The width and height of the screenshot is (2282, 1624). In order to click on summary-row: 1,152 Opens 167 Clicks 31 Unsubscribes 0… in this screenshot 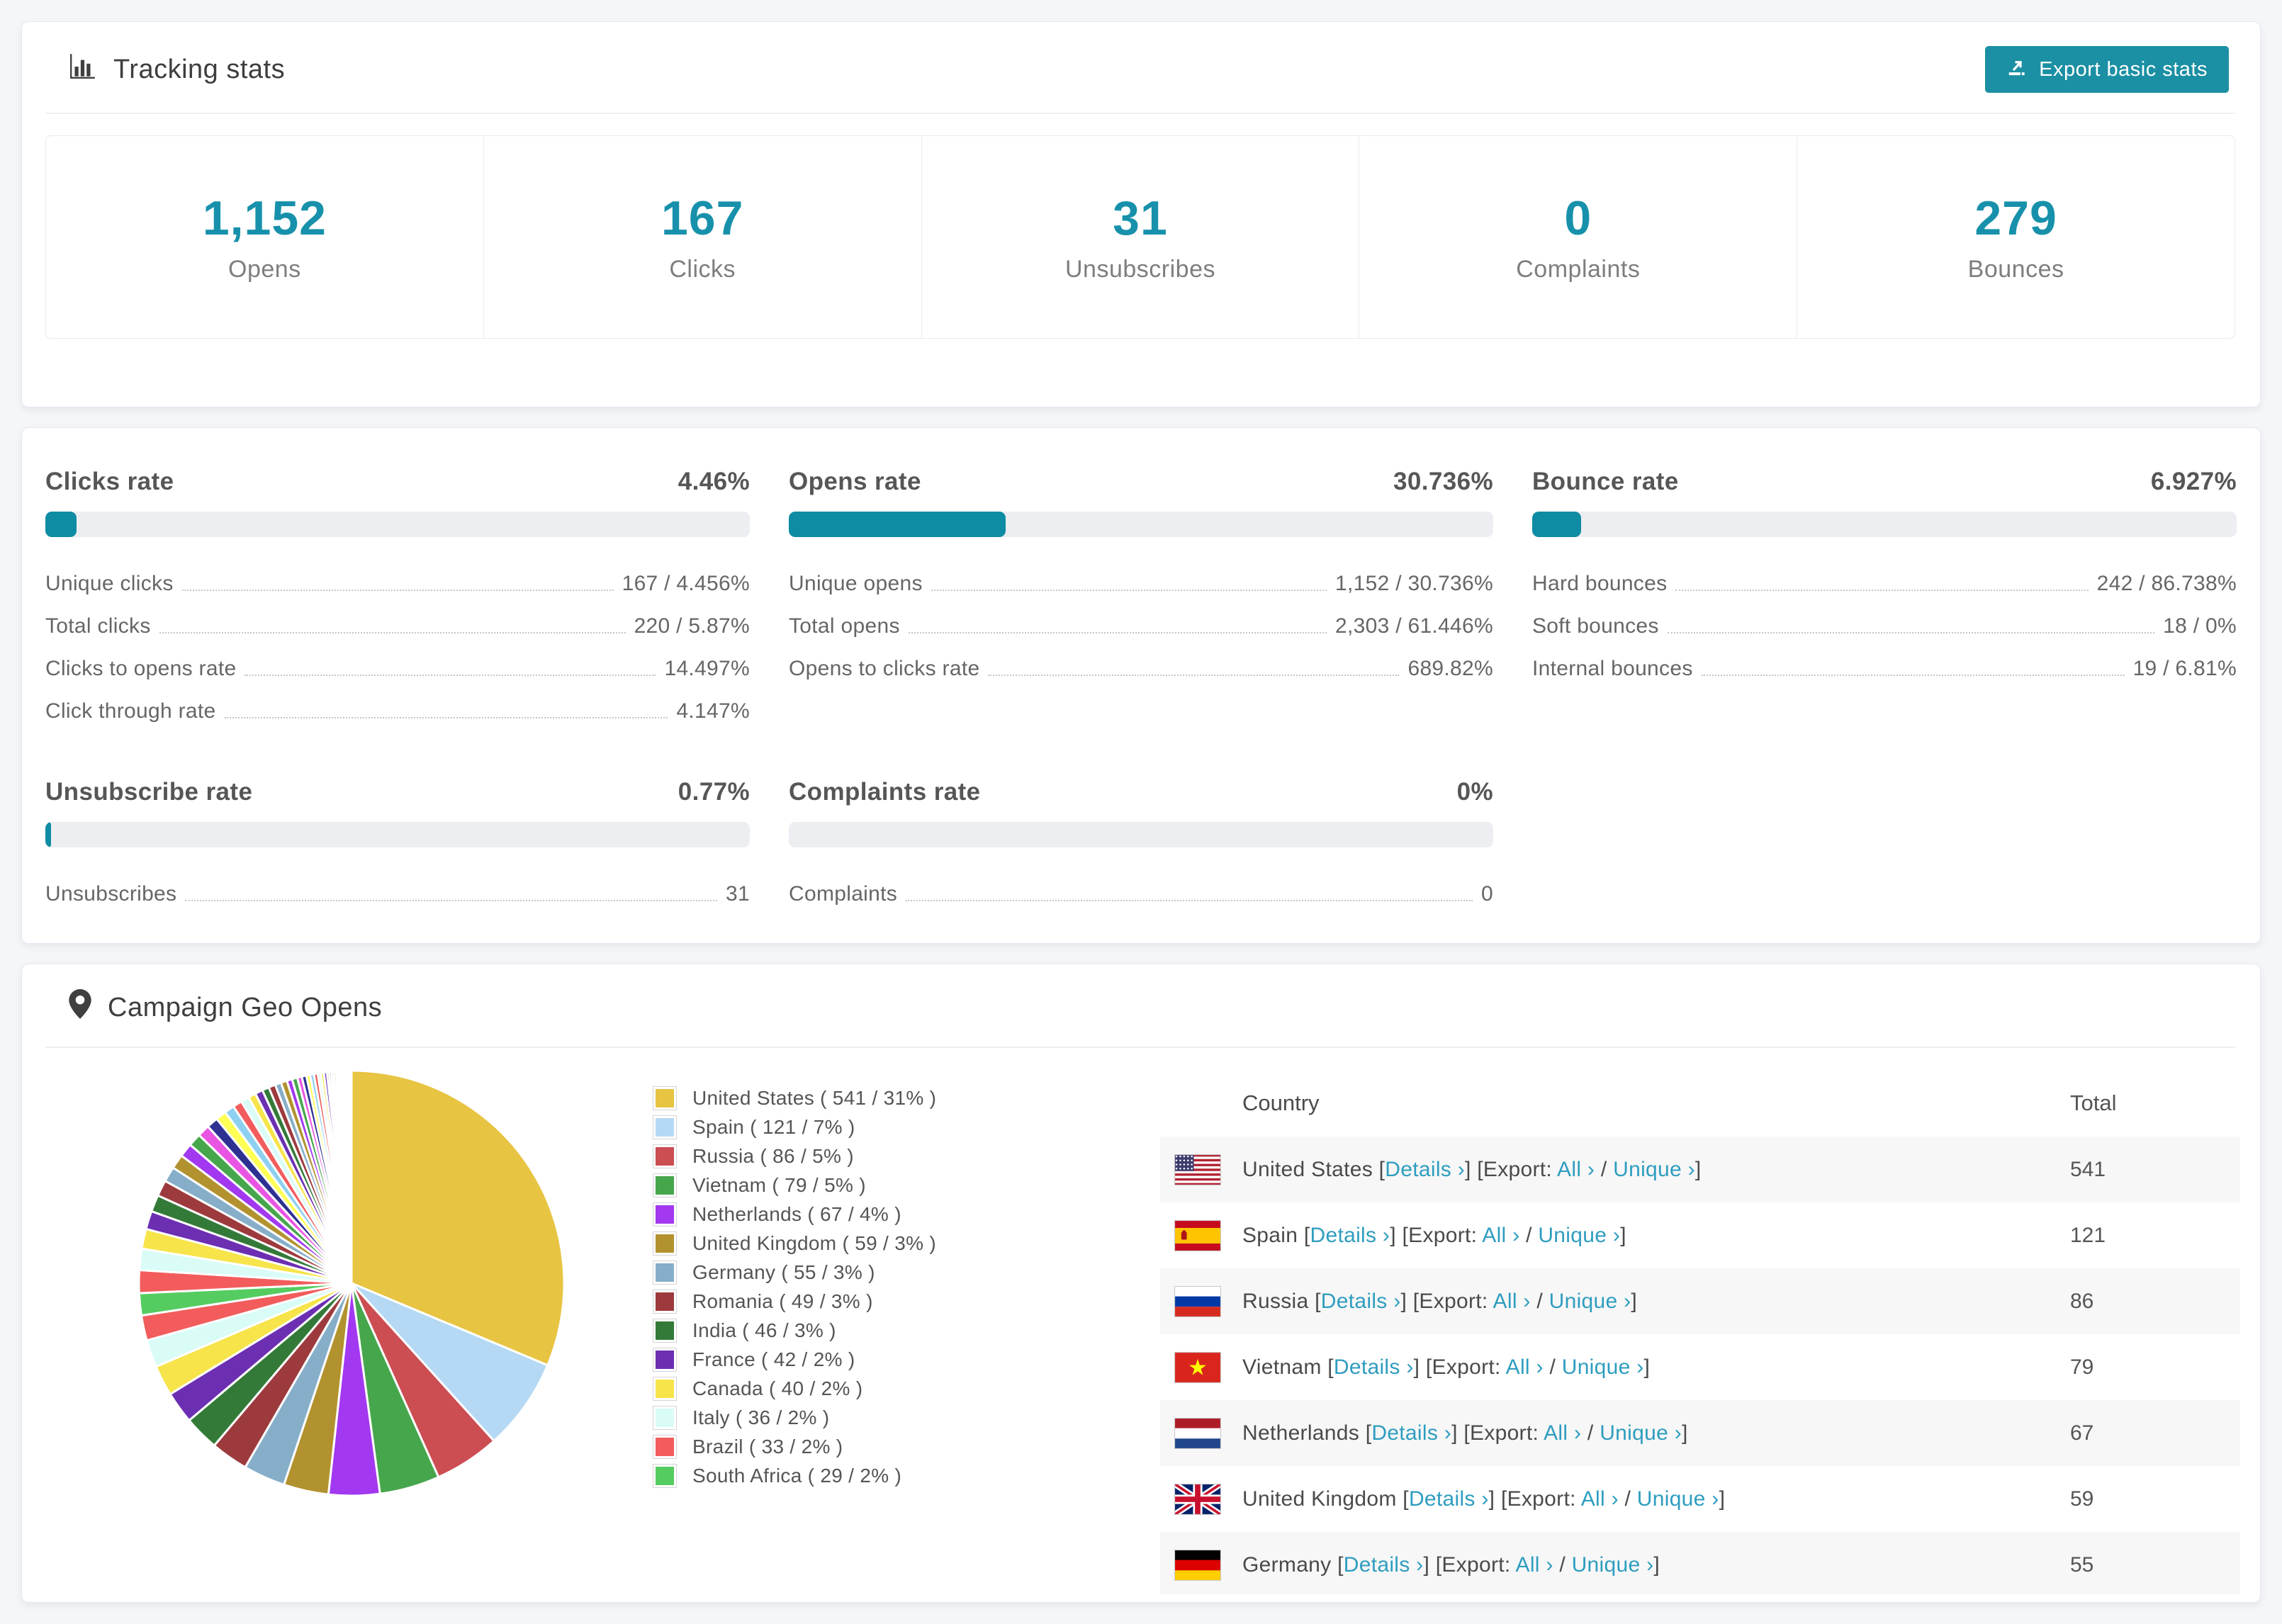, I will do `click(1140, 237)`.